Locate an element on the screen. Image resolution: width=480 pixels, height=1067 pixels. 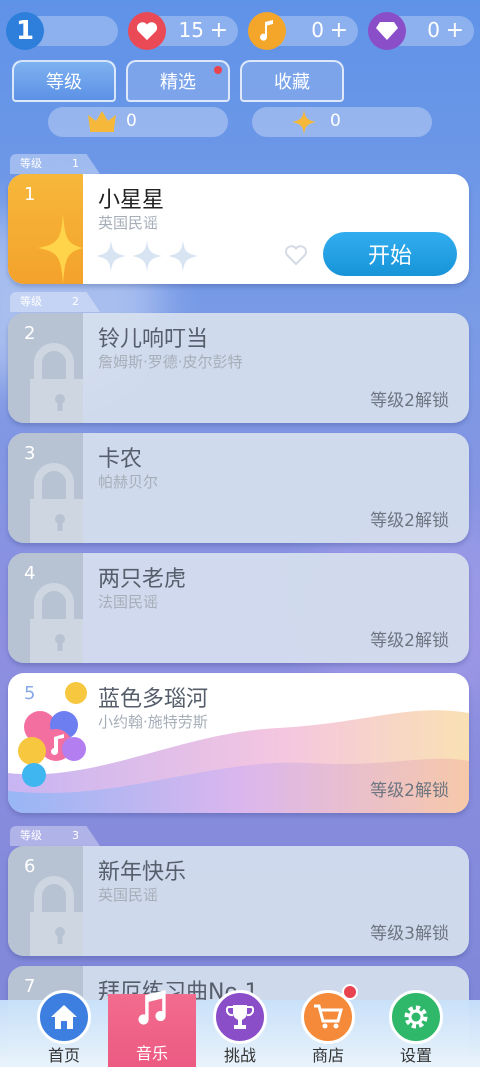
crown-stat: 0 is located at coordinates (138, 122).